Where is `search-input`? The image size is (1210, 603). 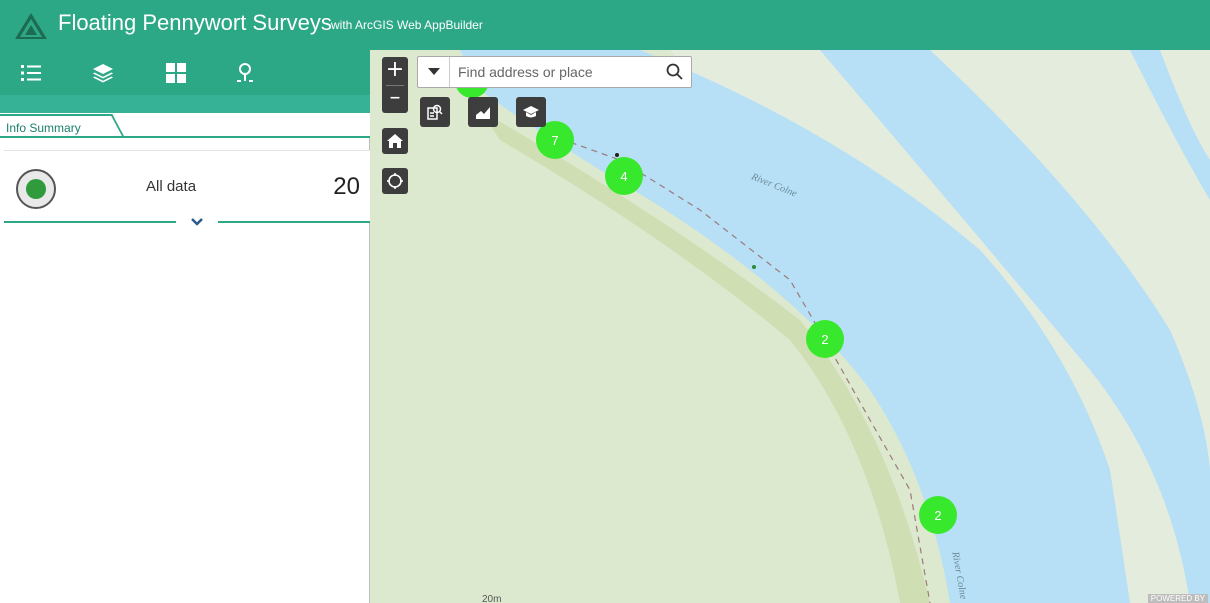 search-input is located at coordinates (553, 72).